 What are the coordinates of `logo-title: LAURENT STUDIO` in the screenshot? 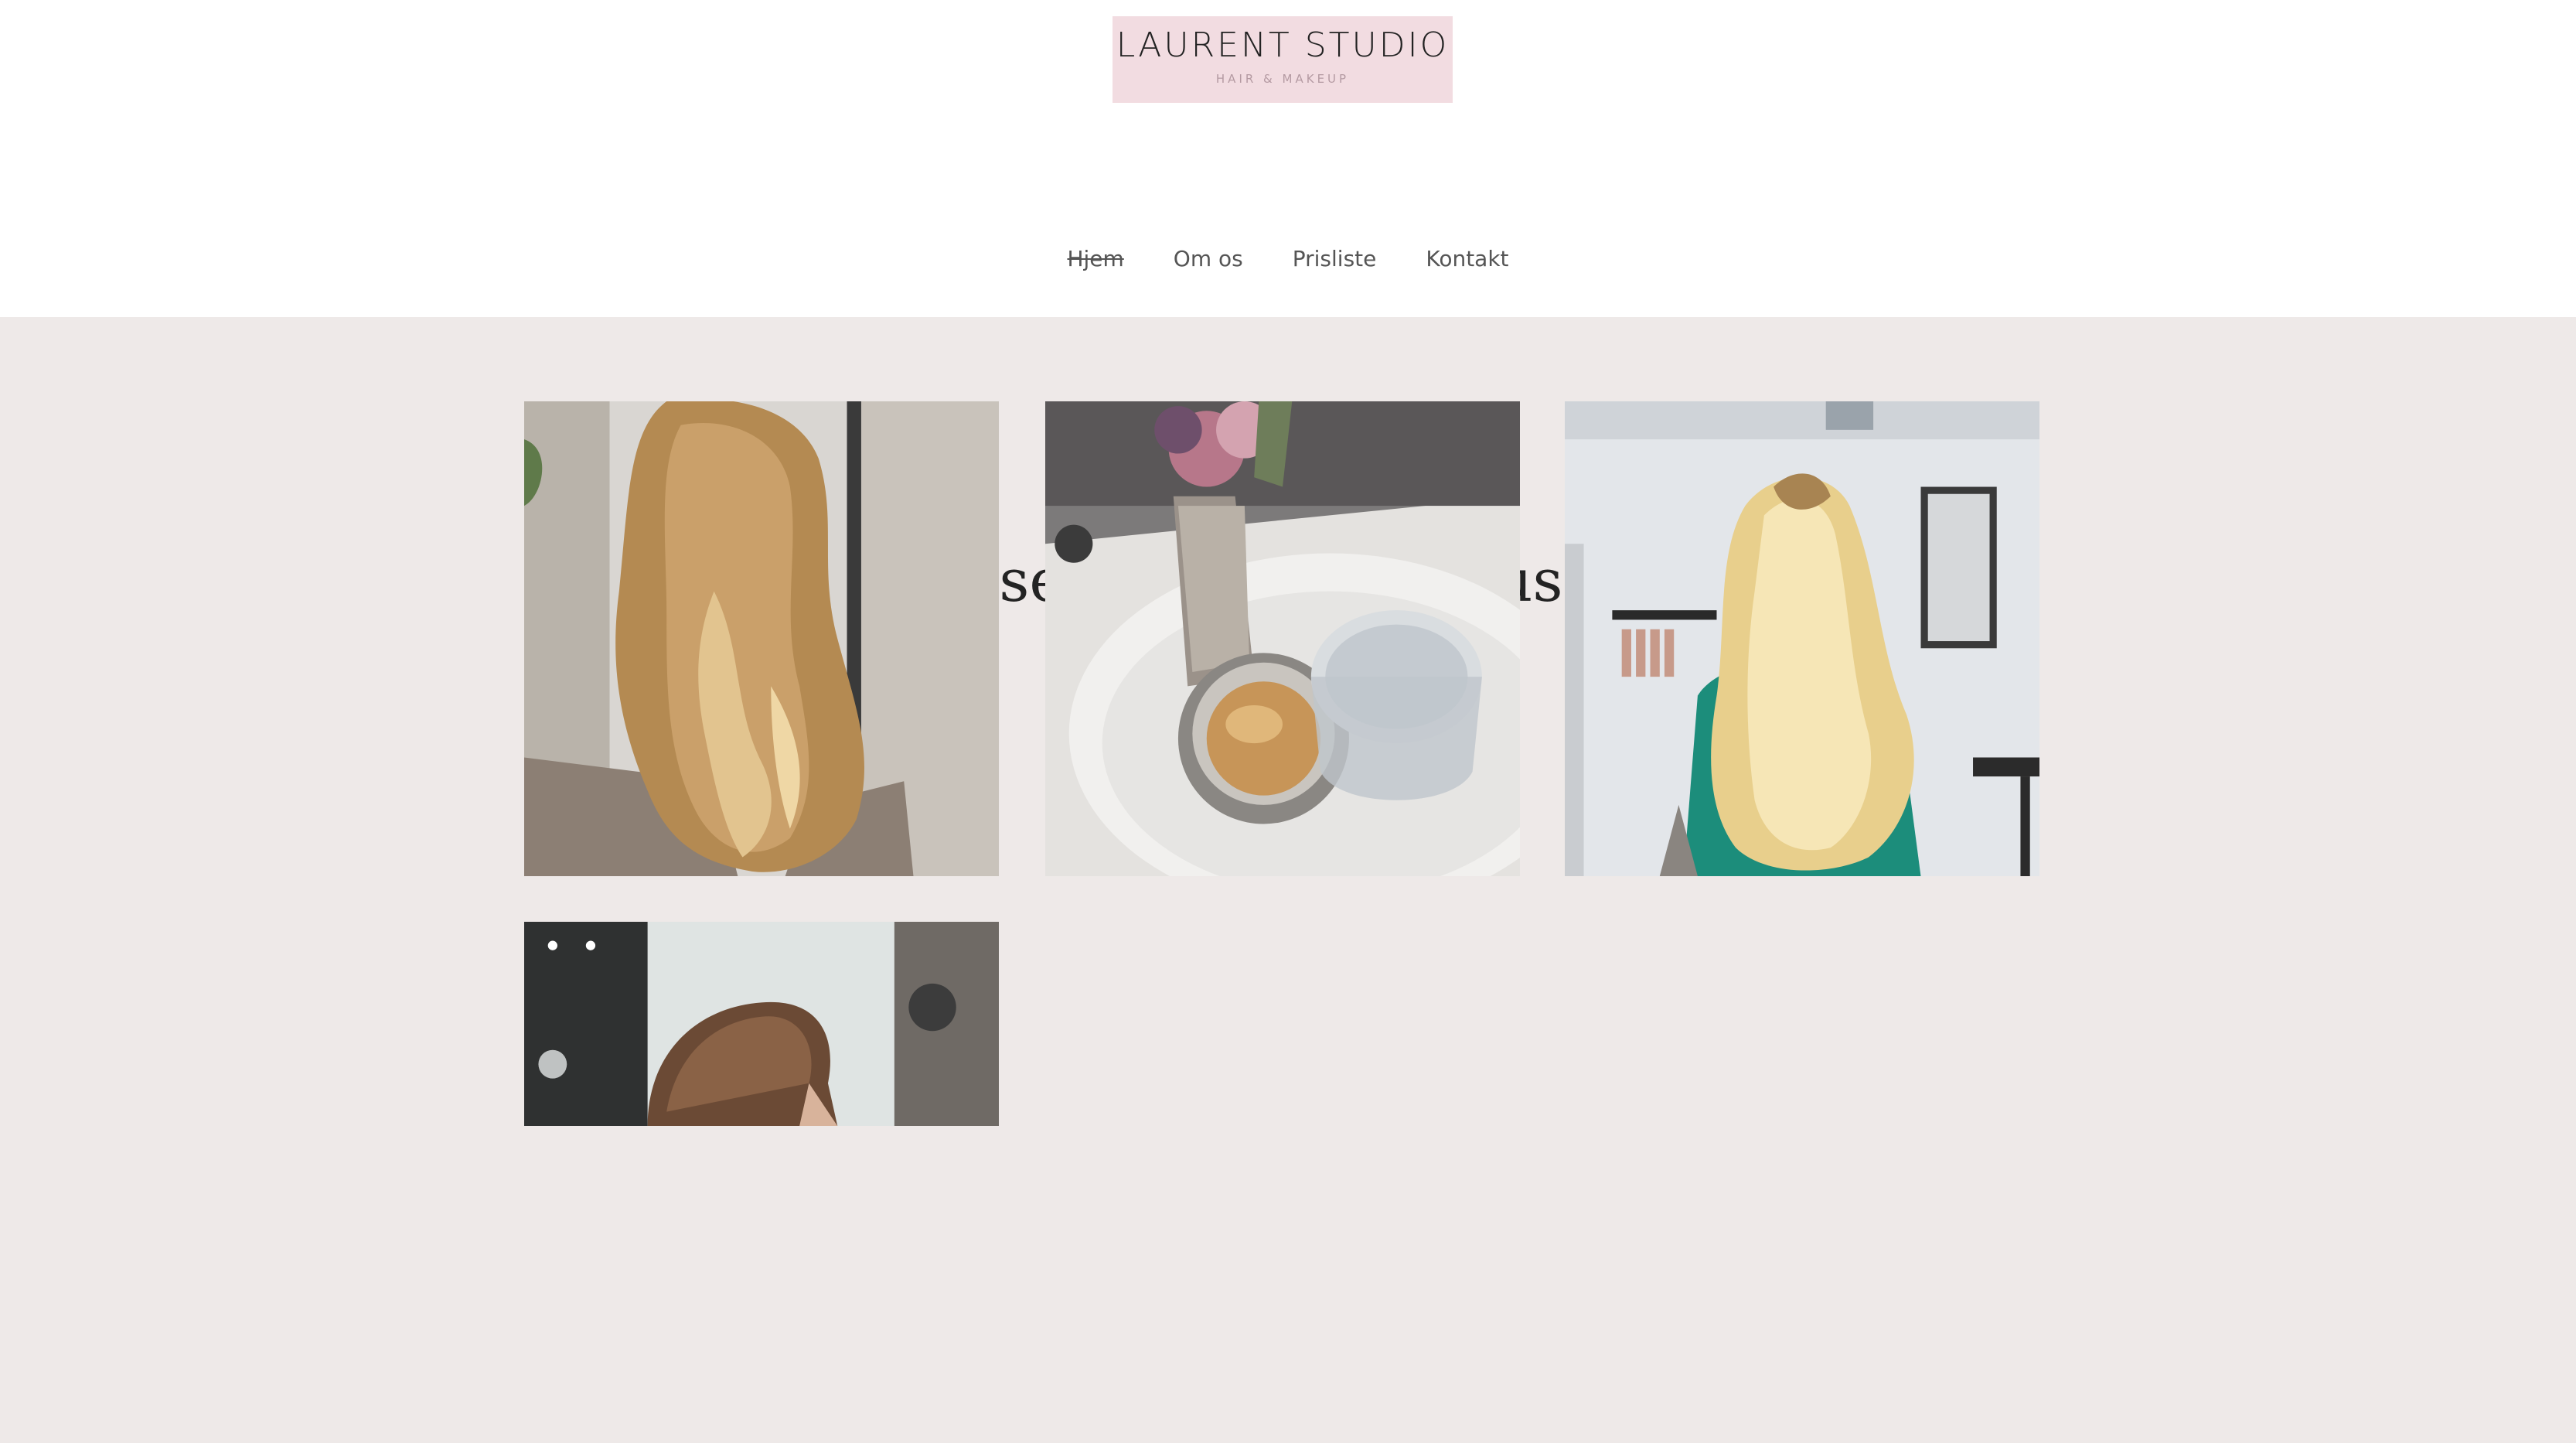 It's located at (1283, 45).